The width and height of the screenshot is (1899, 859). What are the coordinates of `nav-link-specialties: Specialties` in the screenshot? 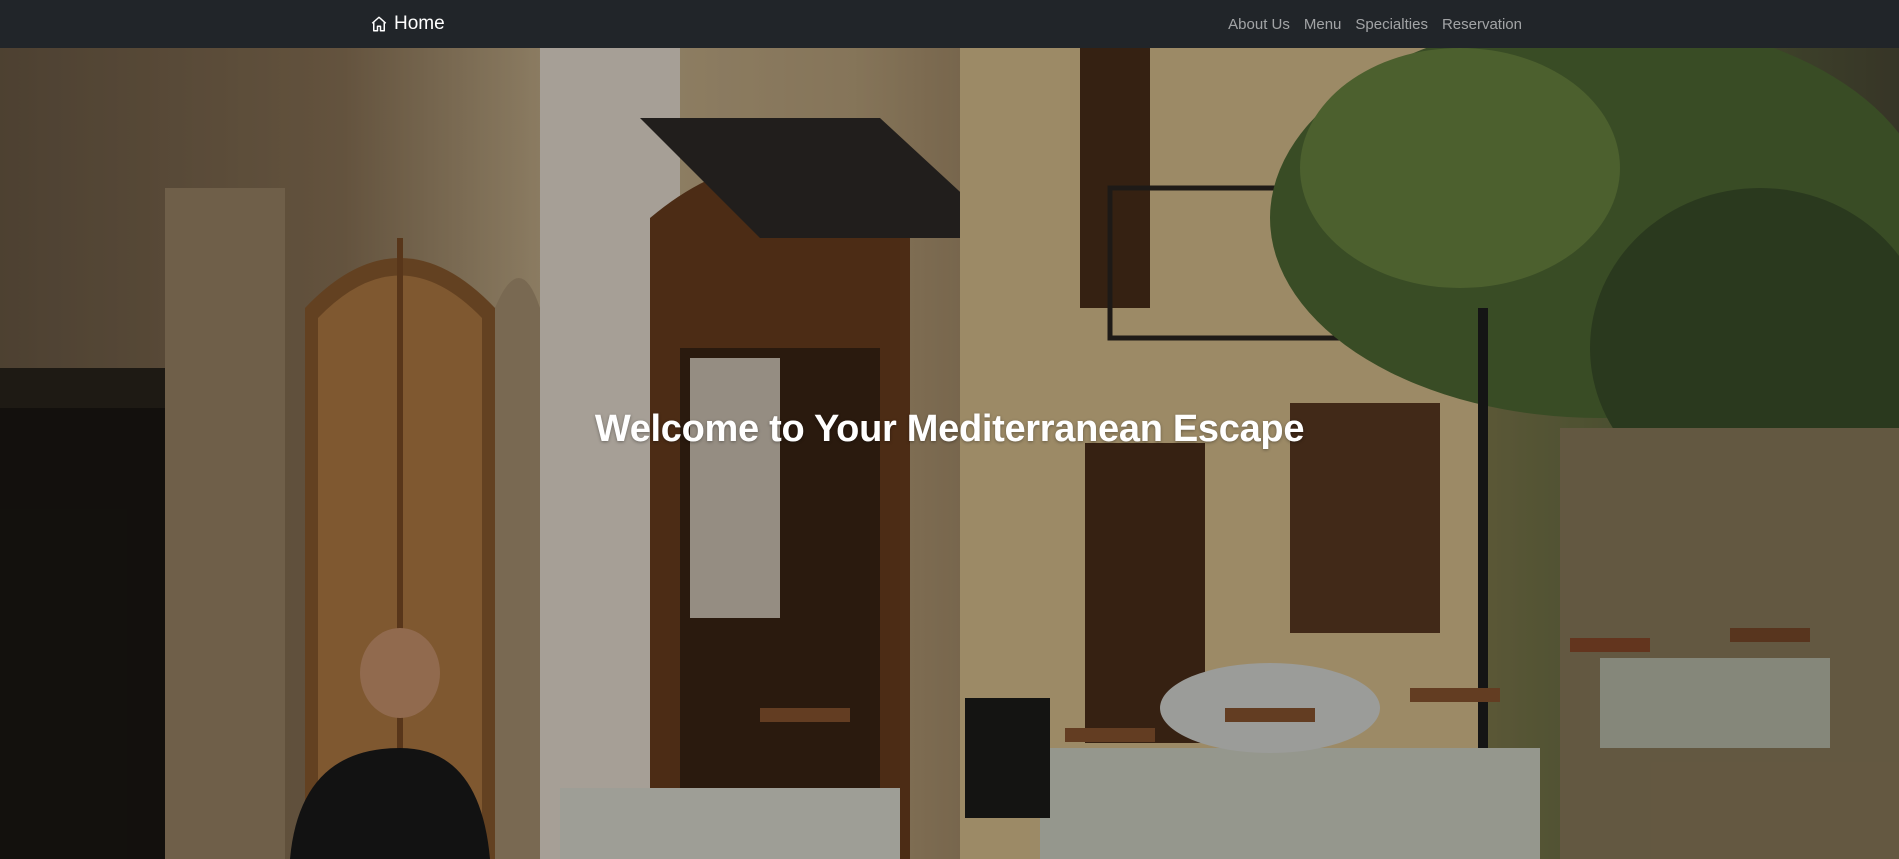 It's located at (1391, 24).